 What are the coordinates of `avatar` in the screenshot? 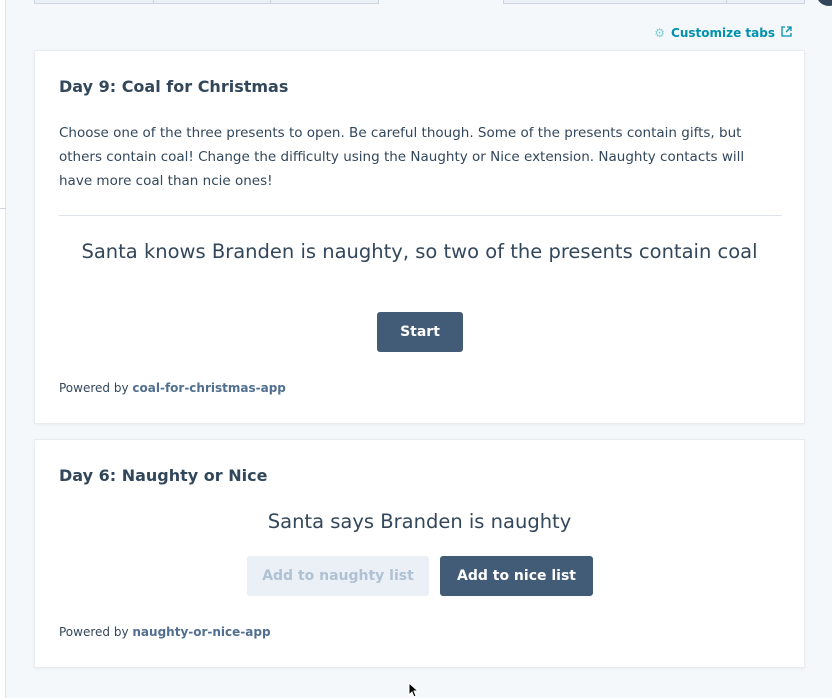 It's located at (824, 3).